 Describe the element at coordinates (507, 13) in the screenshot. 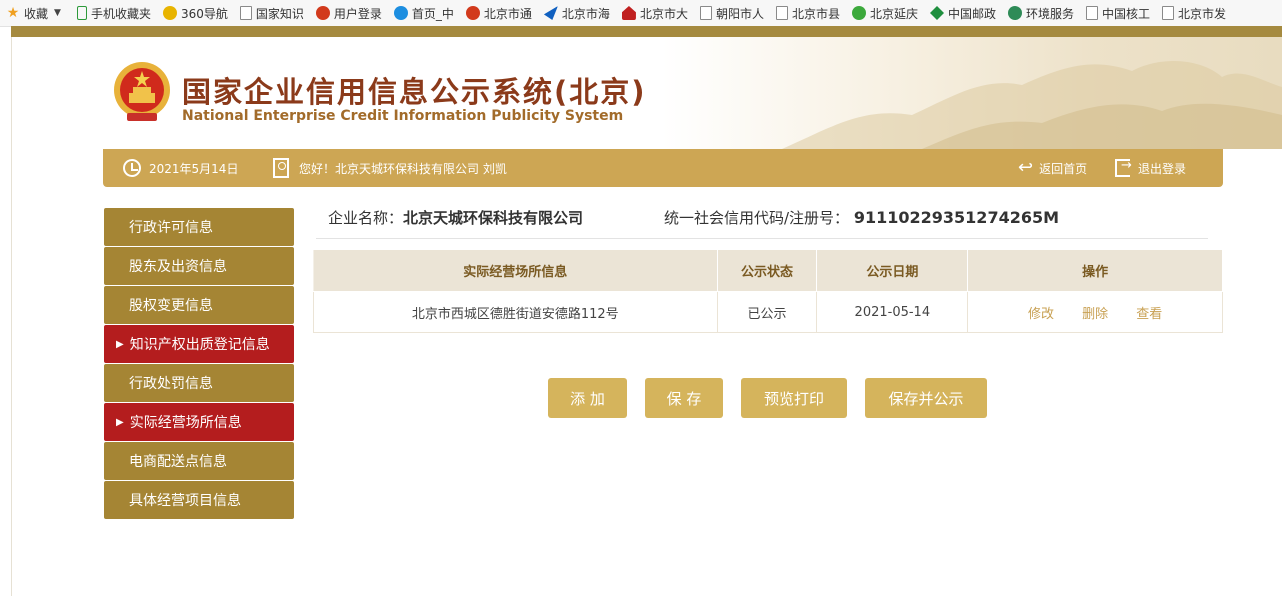

I see `bookmark-label: 北京市通` at that location.